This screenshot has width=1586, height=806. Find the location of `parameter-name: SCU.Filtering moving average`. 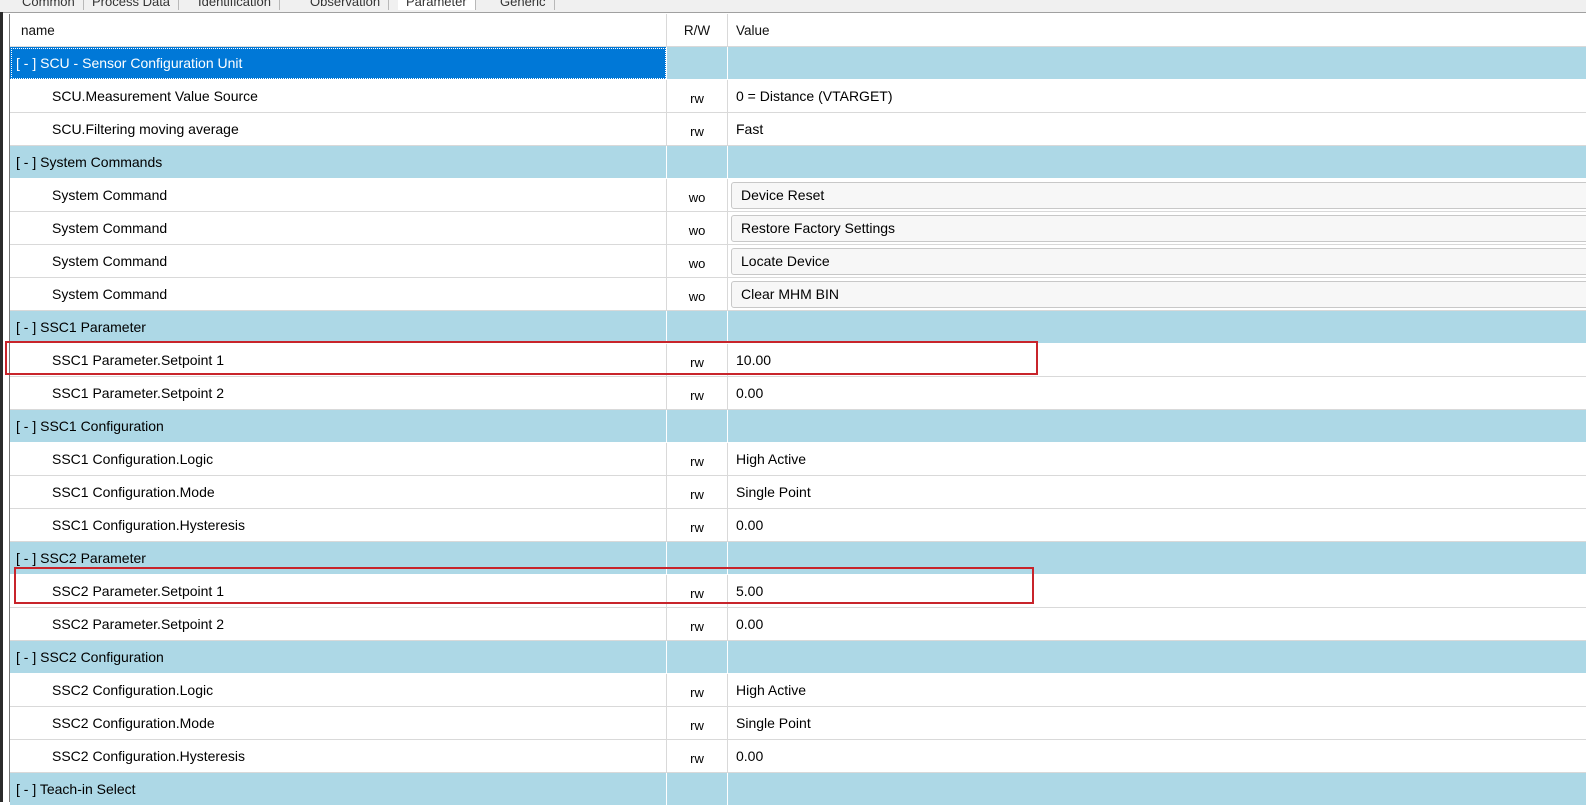

parameter-name: SCU.Filtering moving average is located at coordinates (338, 129).